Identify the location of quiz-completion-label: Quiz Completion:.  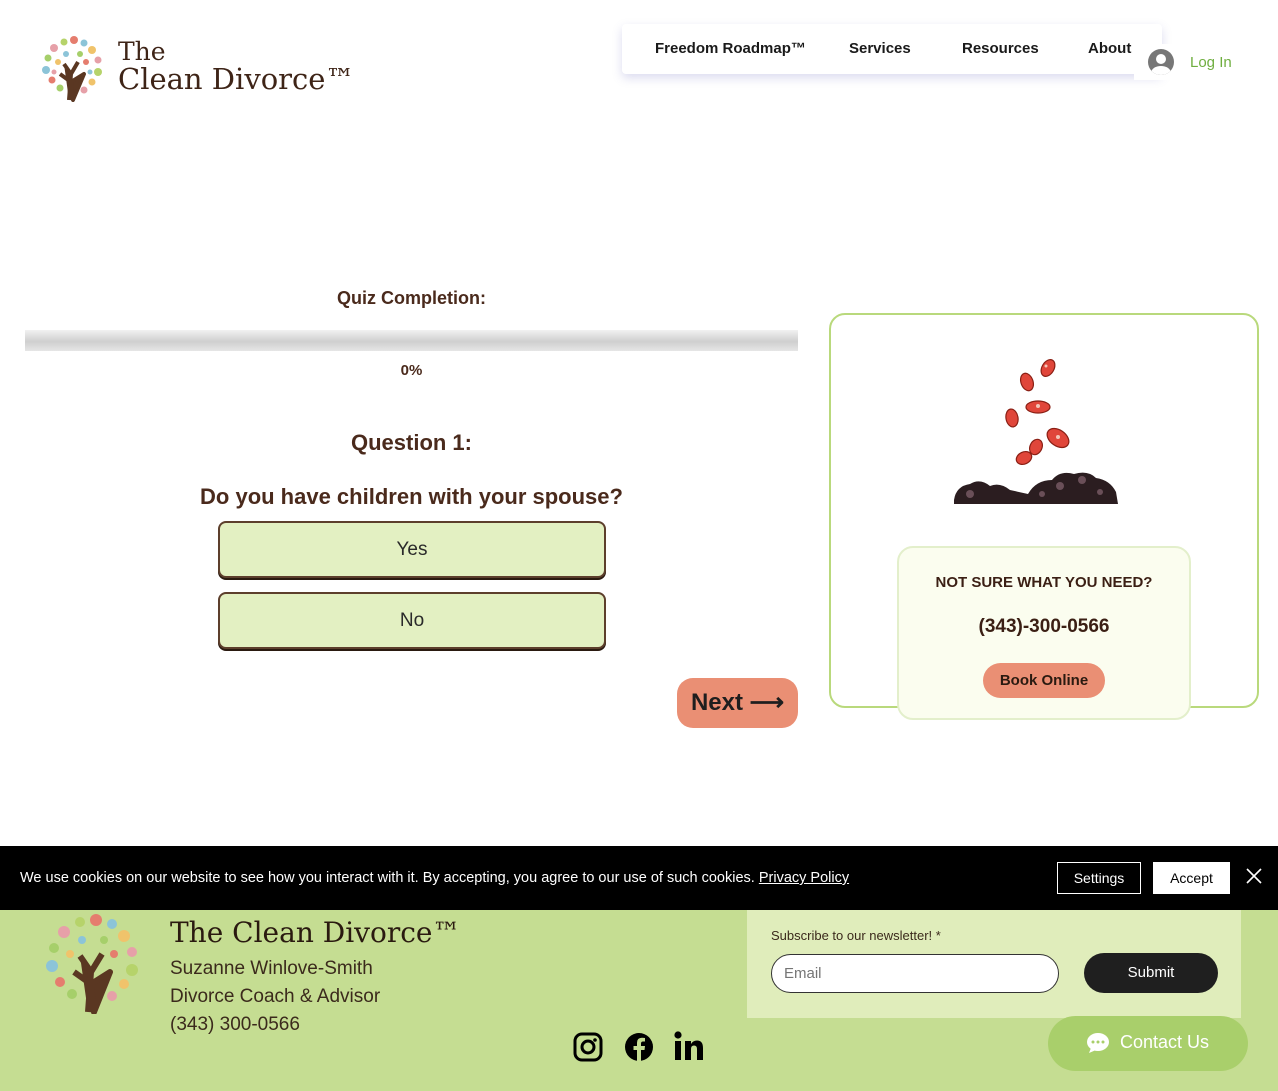
(411, 298).